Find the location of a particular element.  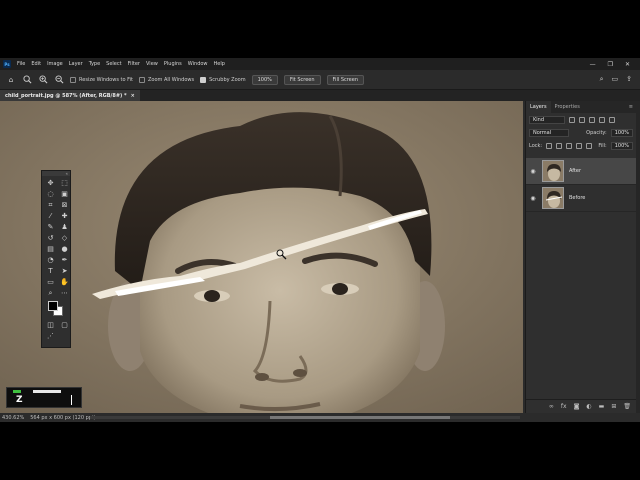

filter-adjust-icon is located at coordinates (582, 119).